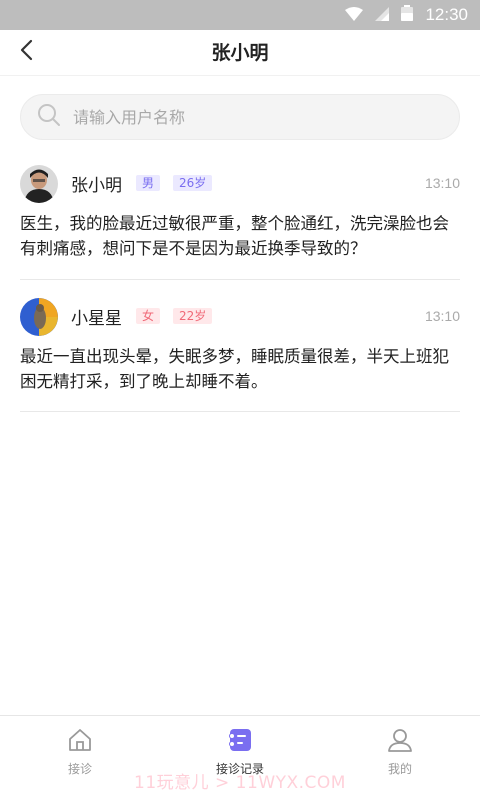  Describe the element at coordinates (253, 117) in the screenshot. I see `search-input` at that location.